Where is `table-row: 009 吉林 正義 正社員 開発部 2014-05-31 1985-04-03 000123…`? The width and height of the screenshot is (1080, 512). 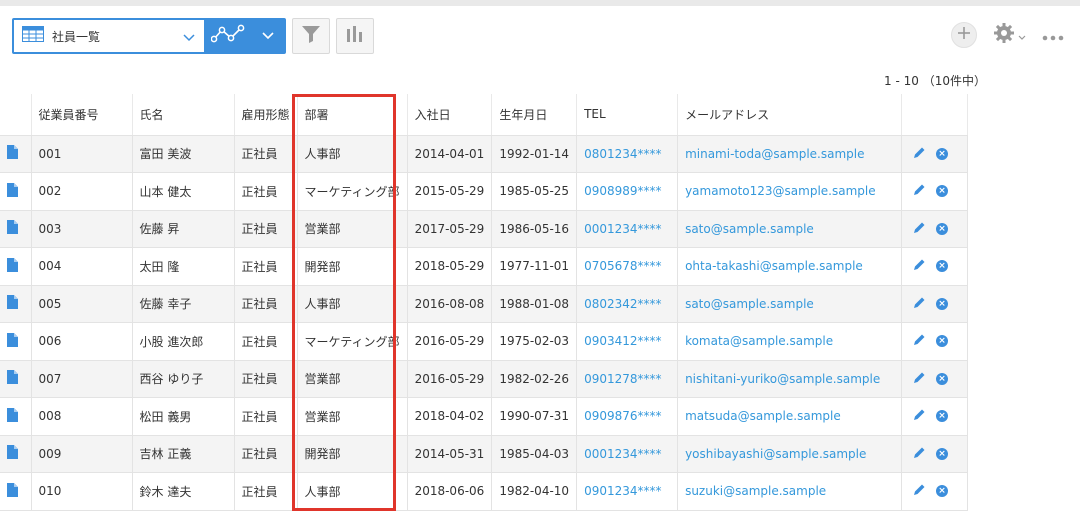 table-row: 009 吉林 正義 正社員 開発部 2014-05-31 1985-04-03 000123… is located at coordinates (484, 454).